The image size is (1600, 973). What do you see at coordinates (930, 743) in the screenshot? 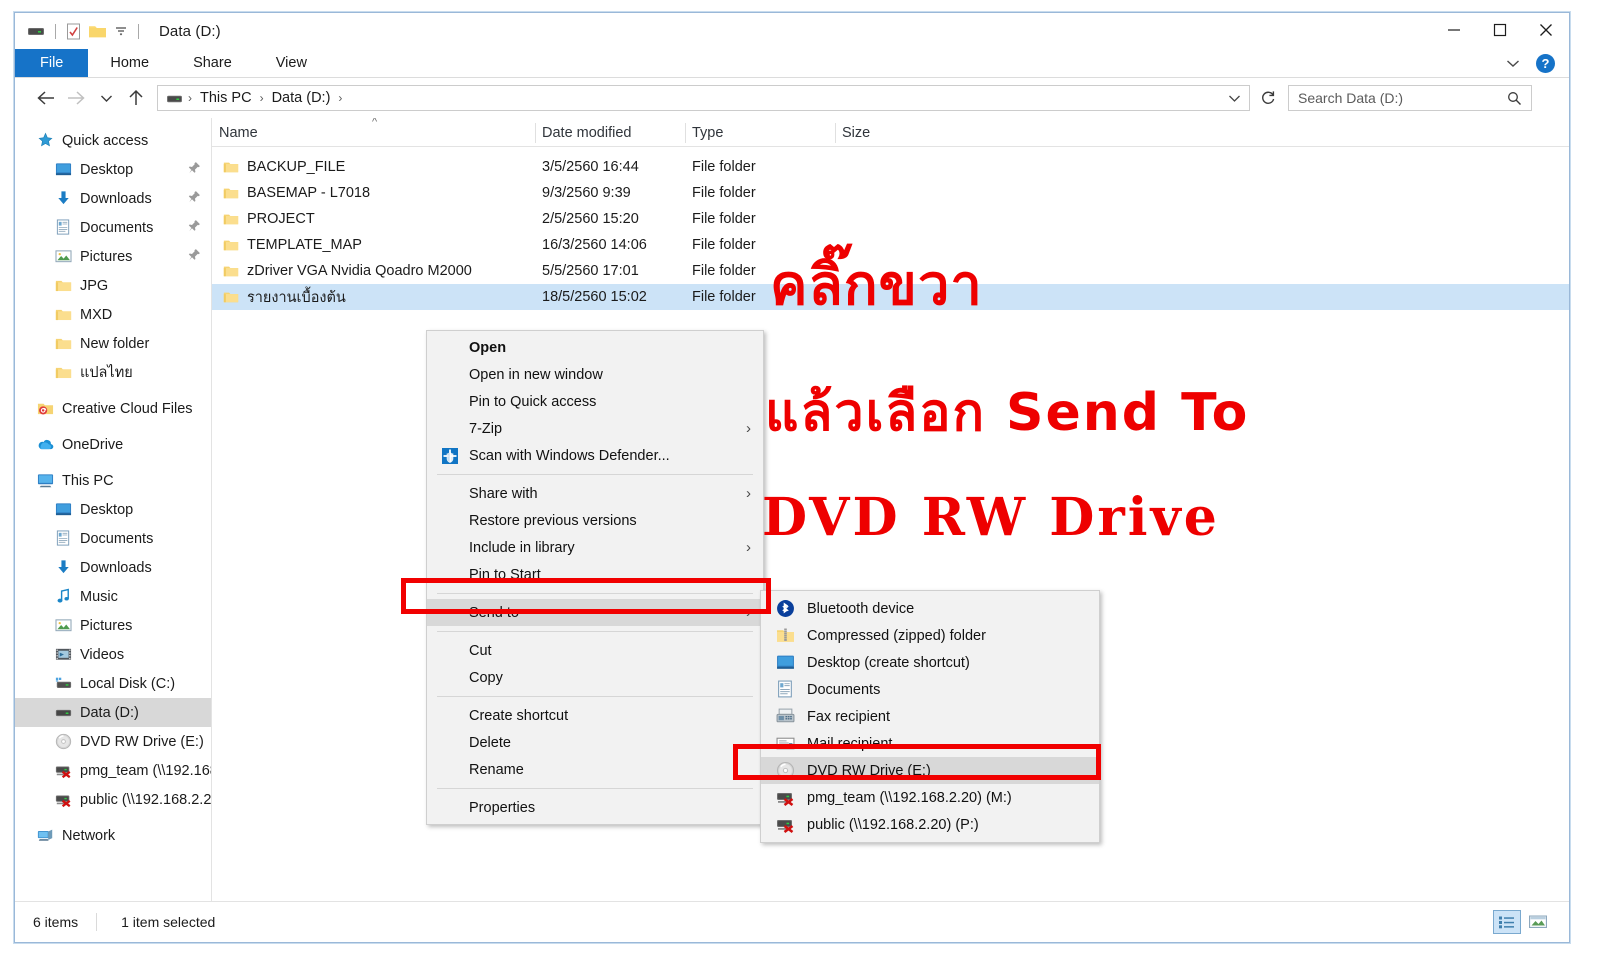
I see `sendto-item-mail-recipient: Mail recipient` at bounding box center [930, 743].